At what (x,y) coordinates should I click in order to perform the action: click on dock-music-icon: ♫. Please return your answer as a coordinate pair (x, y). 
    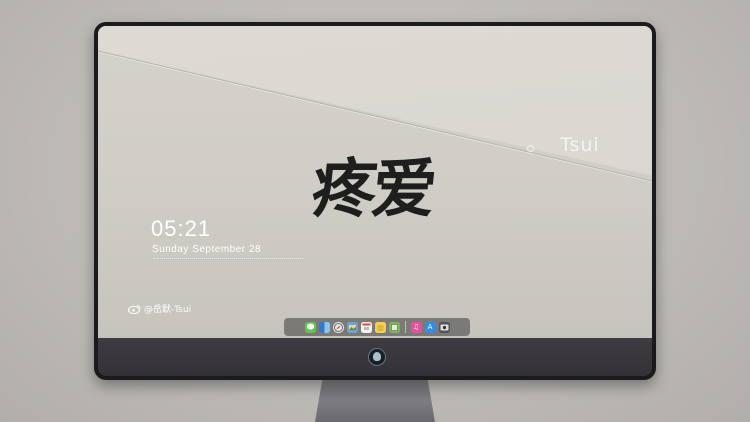
    Looking at the image, I should click on (416, 327).